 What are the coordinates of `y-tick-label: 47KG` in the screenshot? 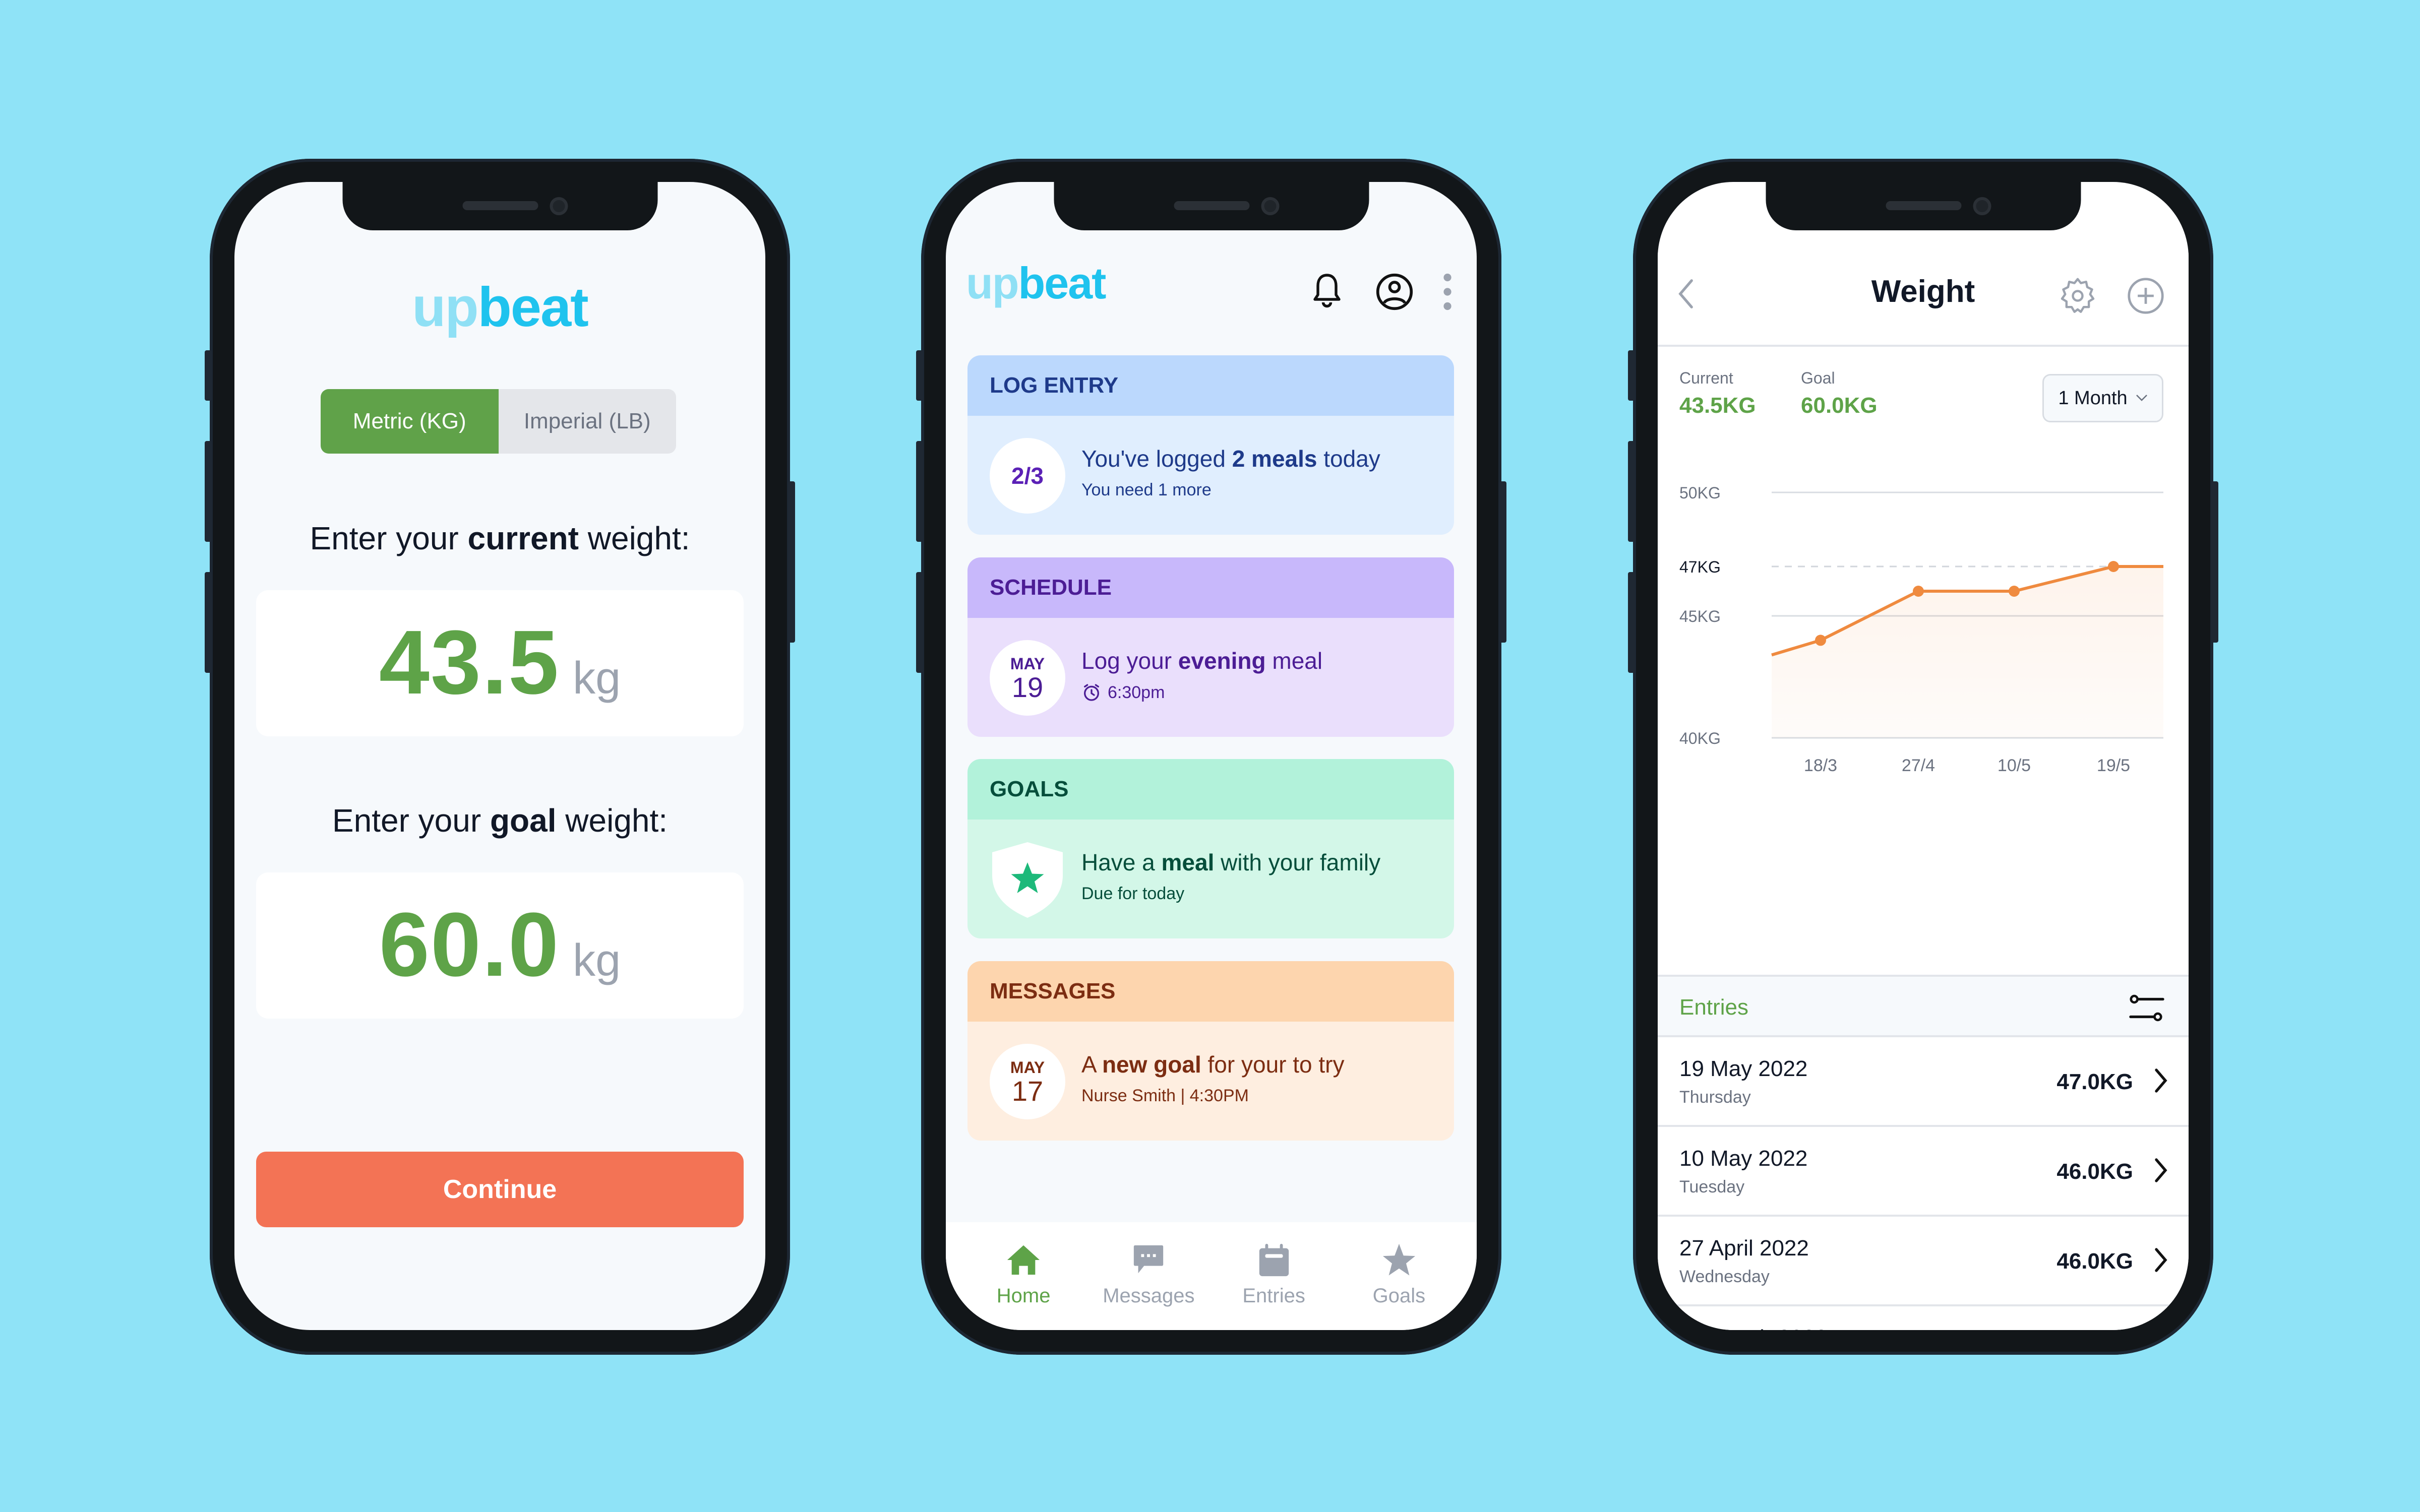 It's located at (1700, 567).